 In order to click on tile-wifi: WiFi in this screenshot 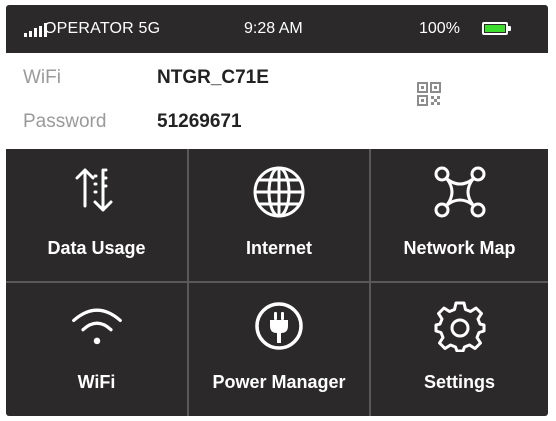, I will do `click(97, 349)`.